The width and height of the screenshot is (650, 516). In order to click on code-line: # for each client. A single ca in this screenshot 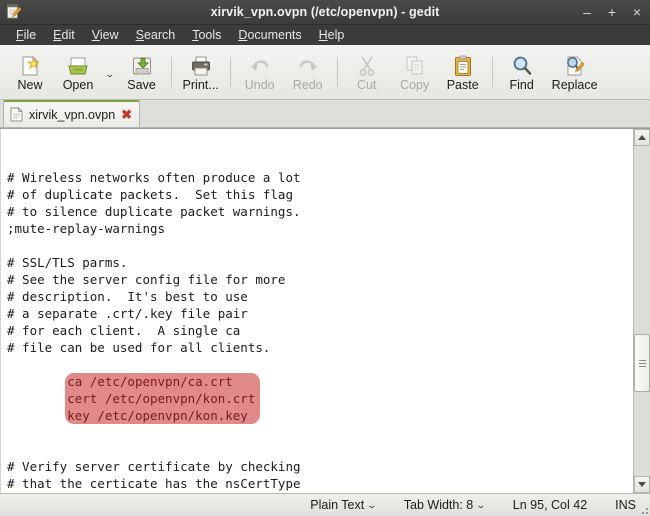, I will do `click(124, 330)`.